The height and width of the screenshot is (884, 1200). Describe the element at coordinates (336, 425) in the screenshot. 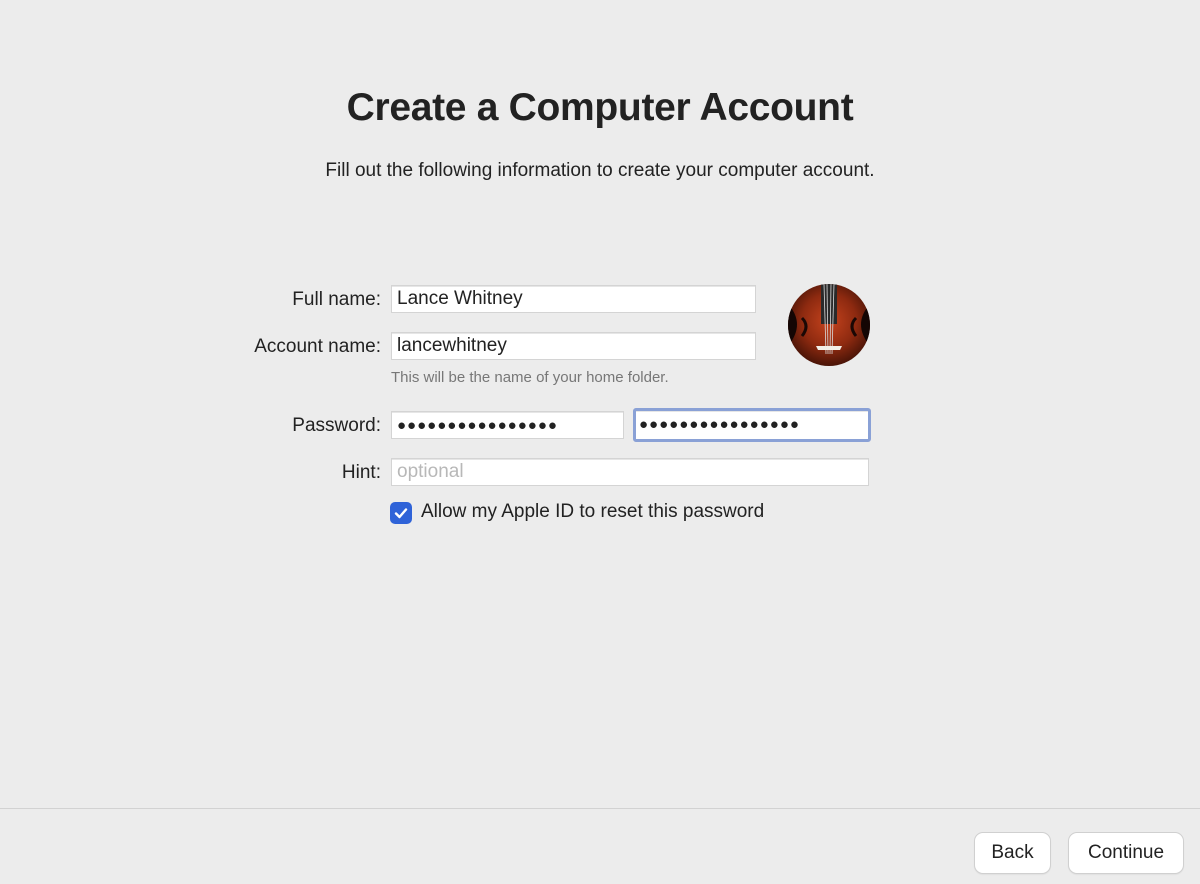

I see `password-label: Password:` at that location.